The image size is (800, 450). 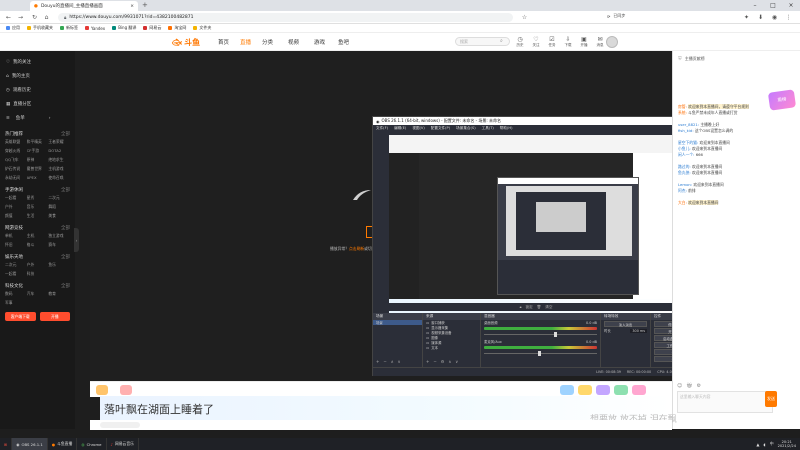 I want to click on maximize-icon: □, so click(x=773, y=5).